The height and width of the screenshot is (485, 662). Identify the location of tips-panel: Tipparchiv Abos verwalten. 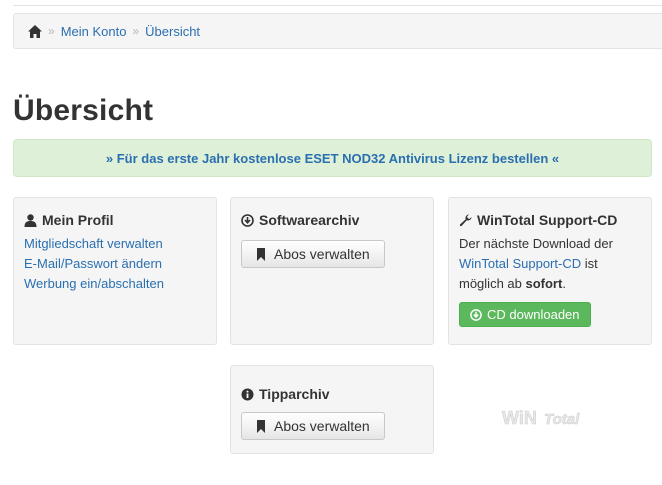
(332, 409).